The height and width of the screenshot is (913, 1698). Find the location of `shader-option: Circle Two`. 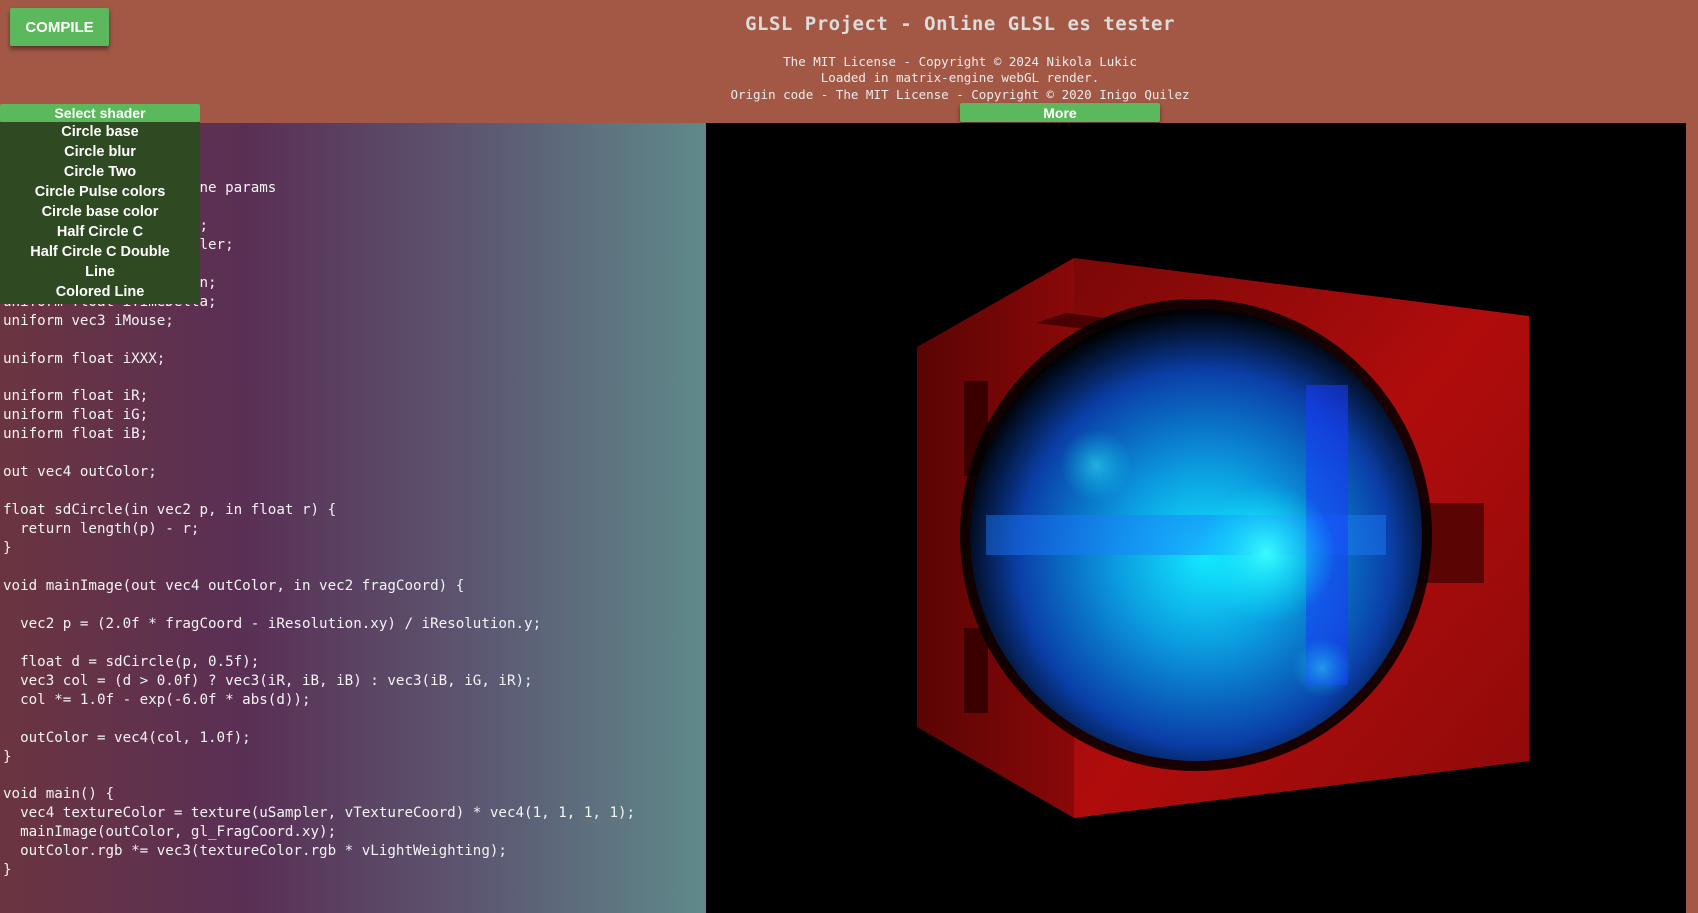

shader-option: Circle Two is located at coordinates (100, 172).